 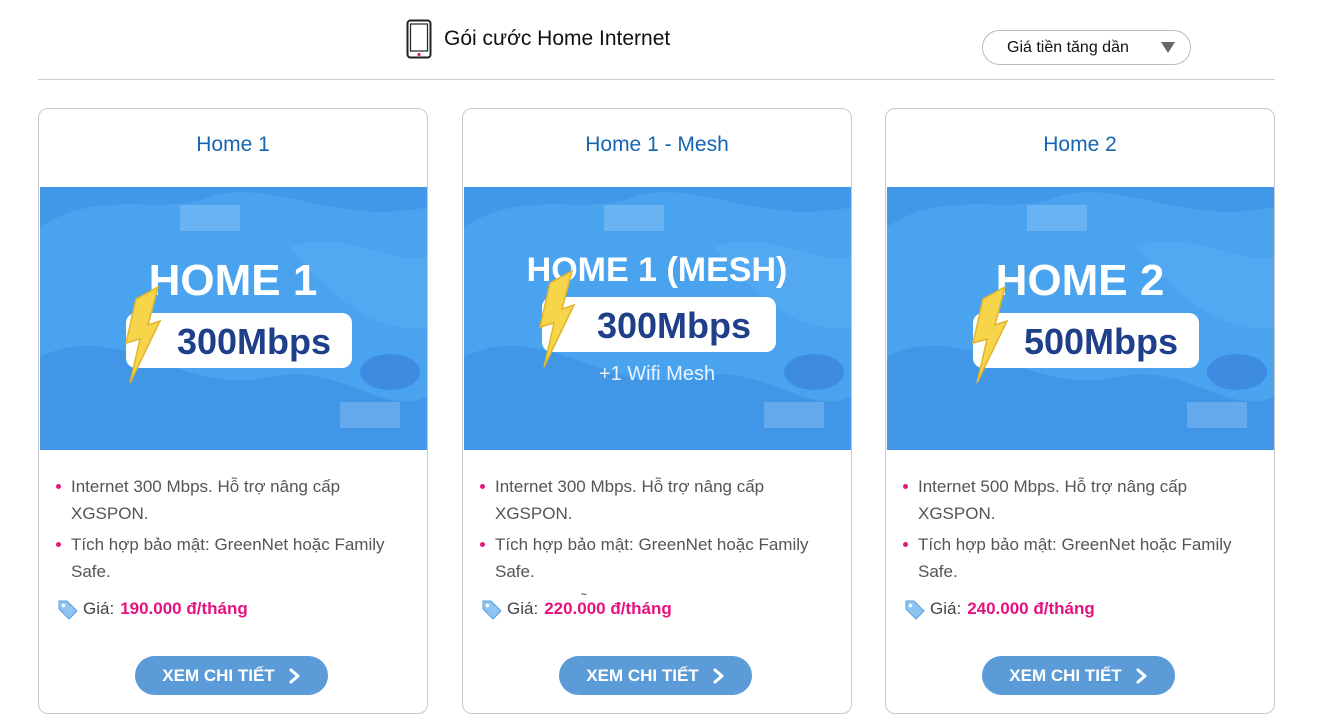 What do you see at coordinates (608, 608) in the screenshot?
I see `price-value: 220.000 đ/tháng` at bounding box center [608, 608].